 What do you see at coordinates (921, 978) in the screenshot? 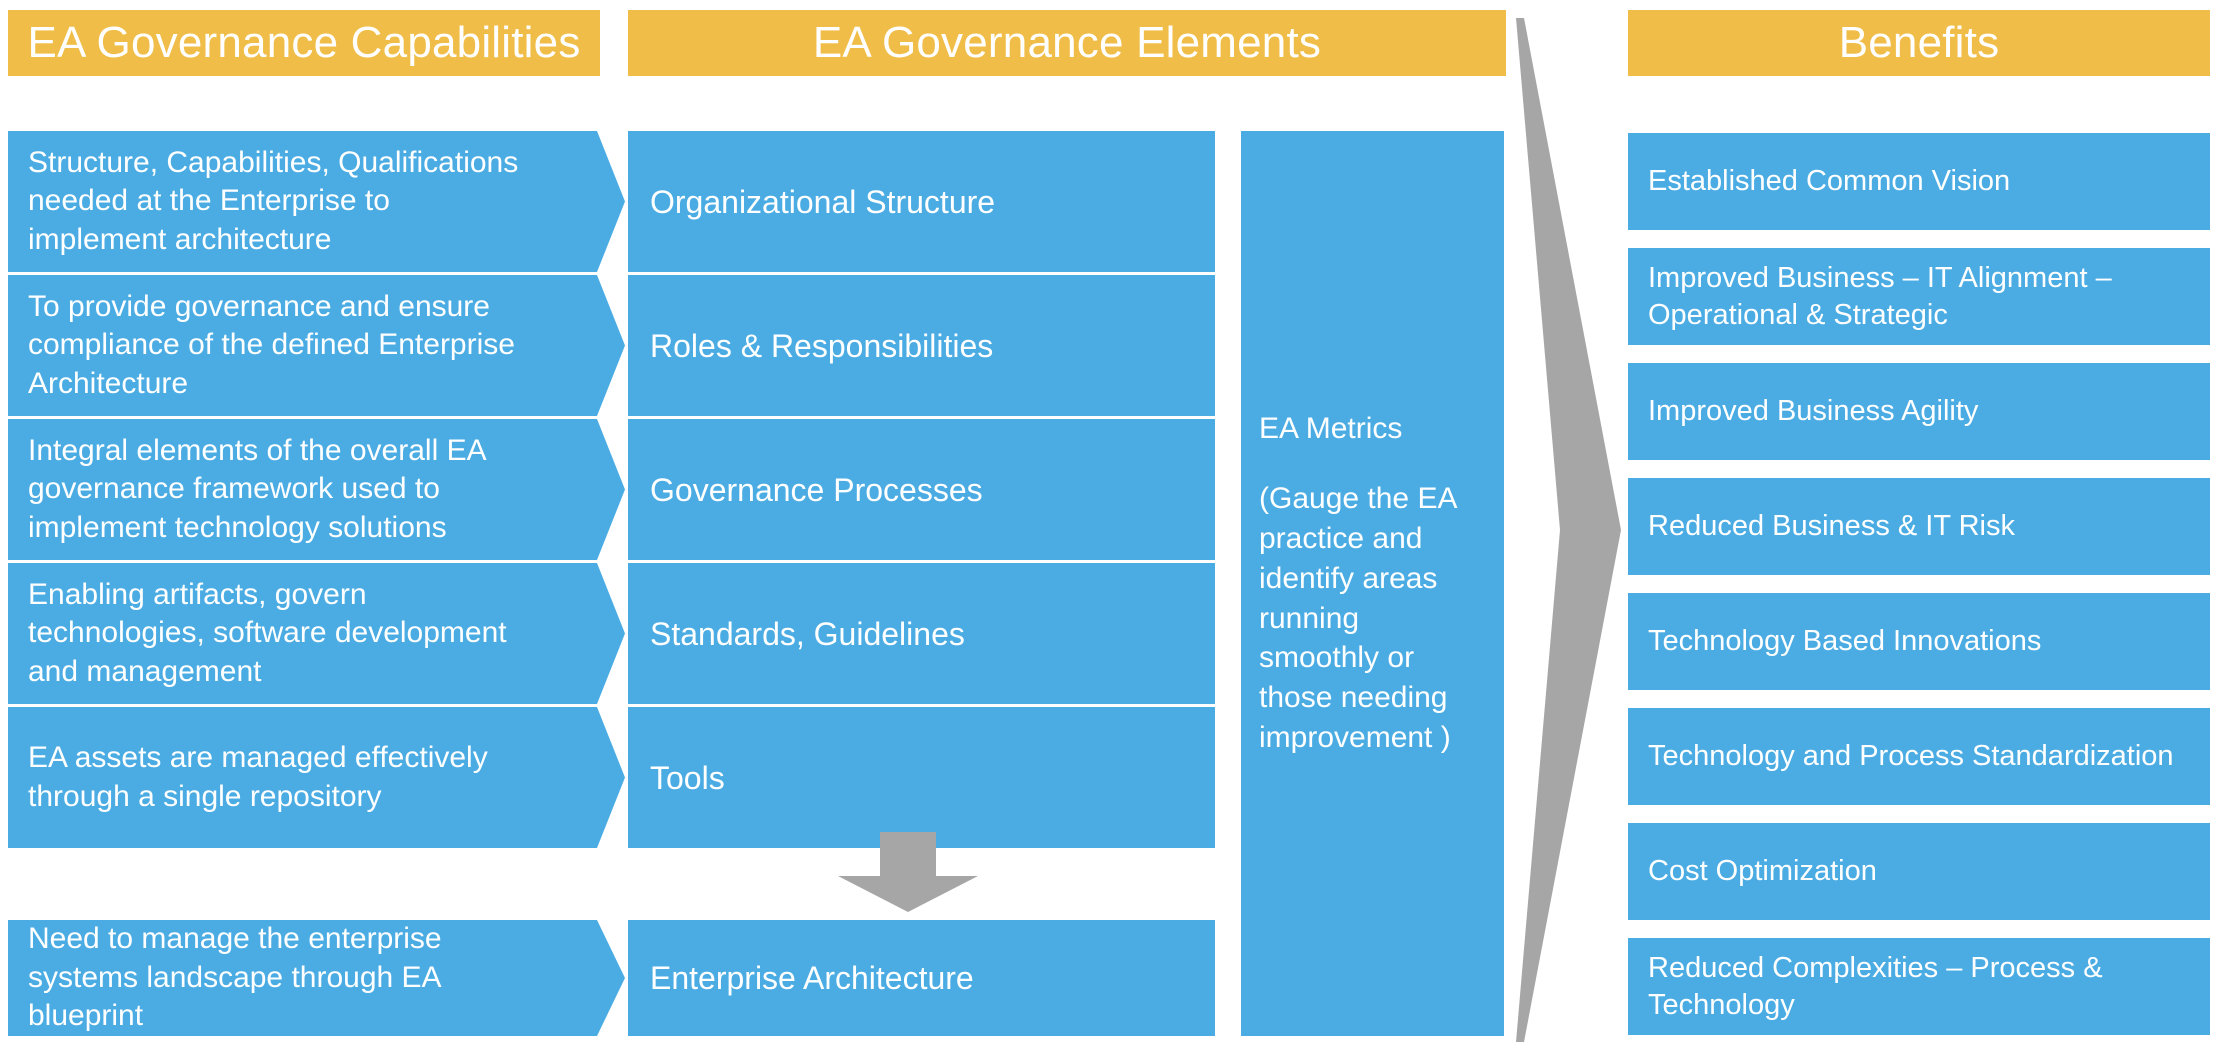
I see `element-box-enterprise-architecture: Enterprise Architecture` at bounding box center [921, 978].